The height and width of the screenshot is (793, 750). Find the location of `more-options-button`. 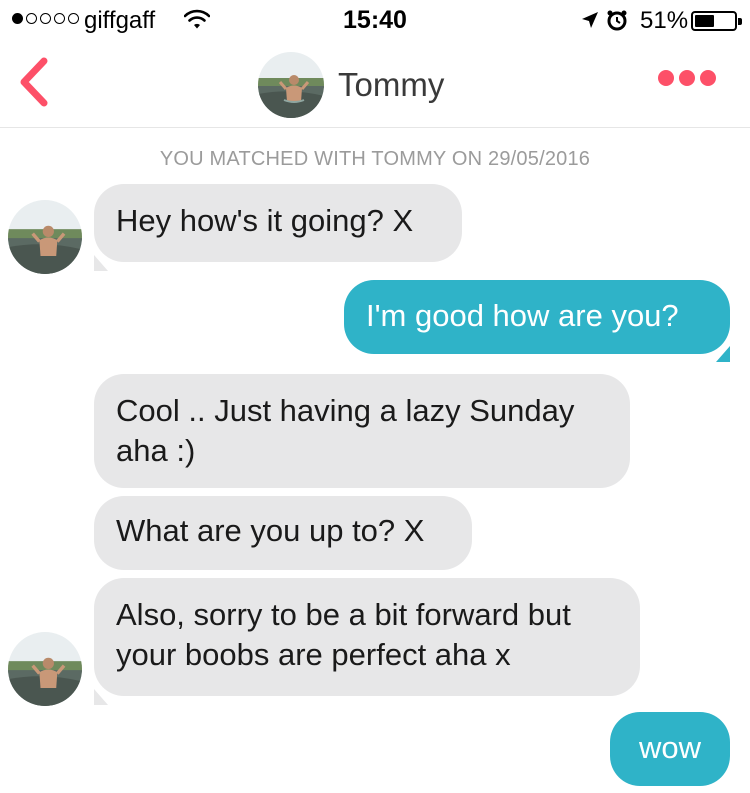

more-options-button is located at coordinates (687, 78).